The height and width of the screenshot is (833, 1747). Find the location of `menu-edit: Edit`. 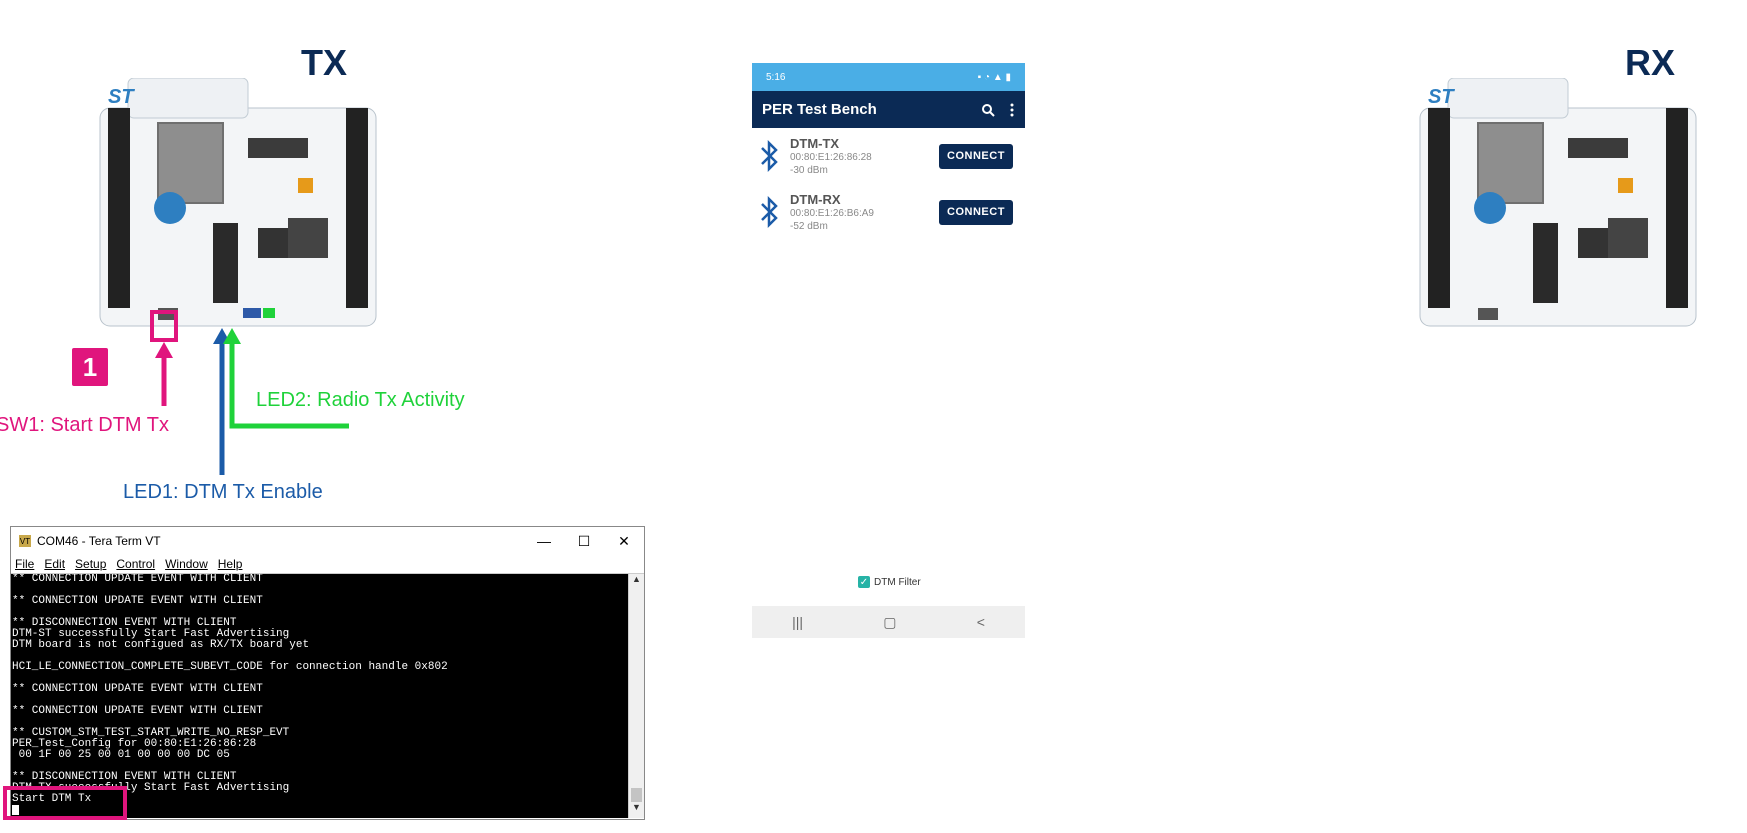

menu-edit: Edit is located at coordinates (54, 564).